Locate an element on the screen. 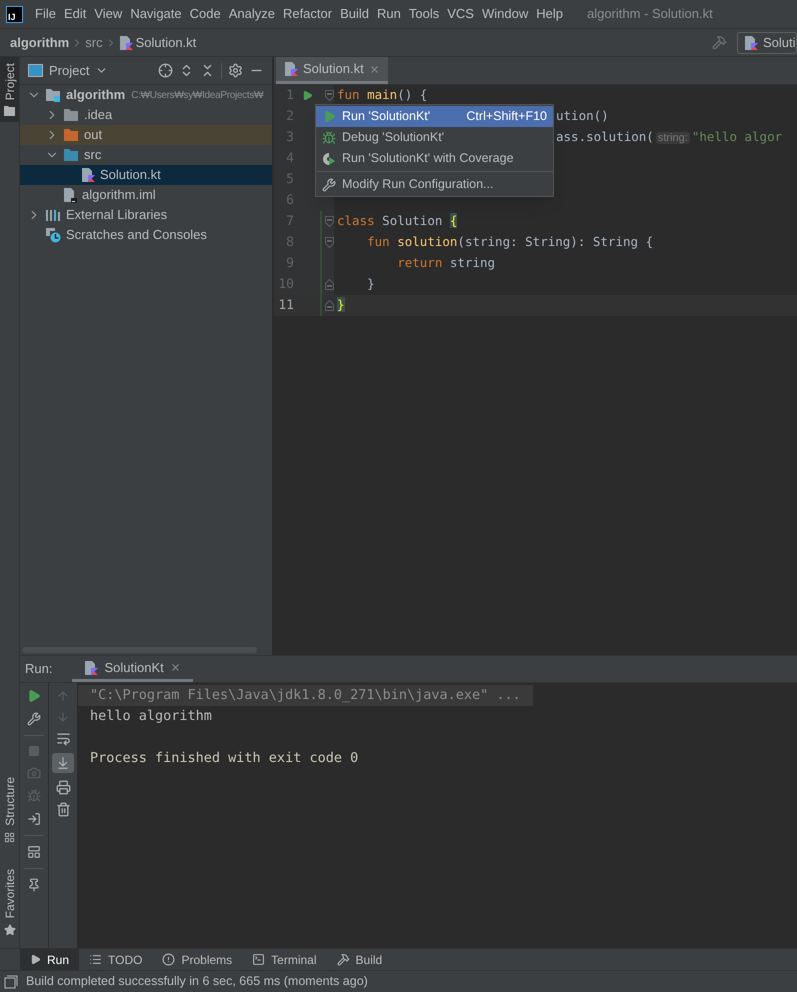 This screenshot has width=797, height=992. breadcrumb: algorithm is located at coordinates (40, 42).